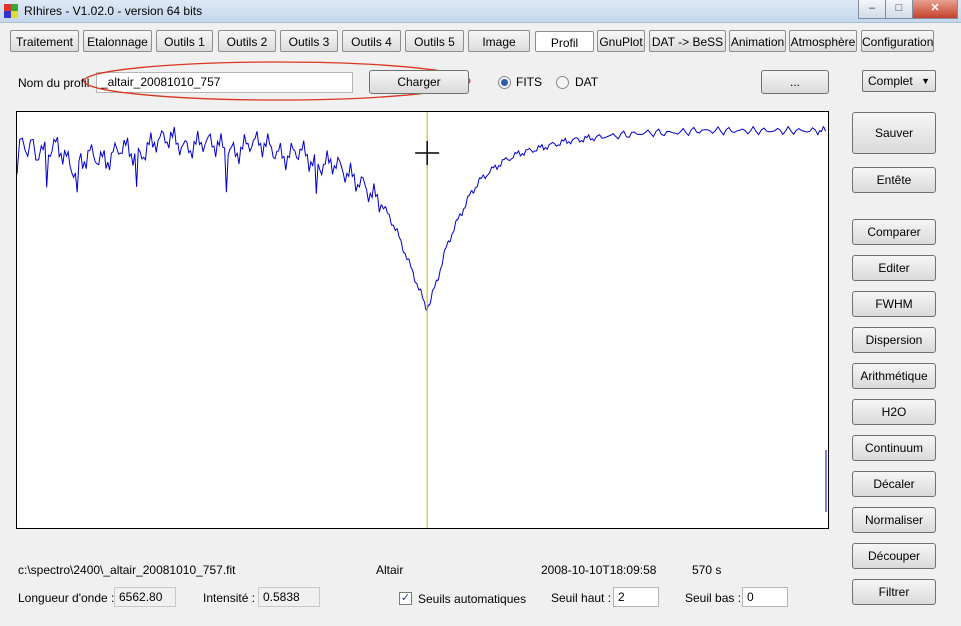  What do you see at coordinates (935, 9) in the screenshot?
I see `close-button: ✕` at bounding box center [935, 9].